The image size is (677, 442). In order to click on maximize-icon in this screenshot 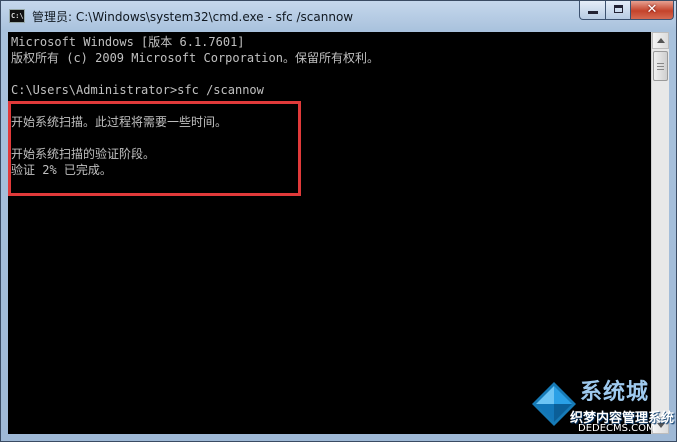, I will do `click(618, 9)`.